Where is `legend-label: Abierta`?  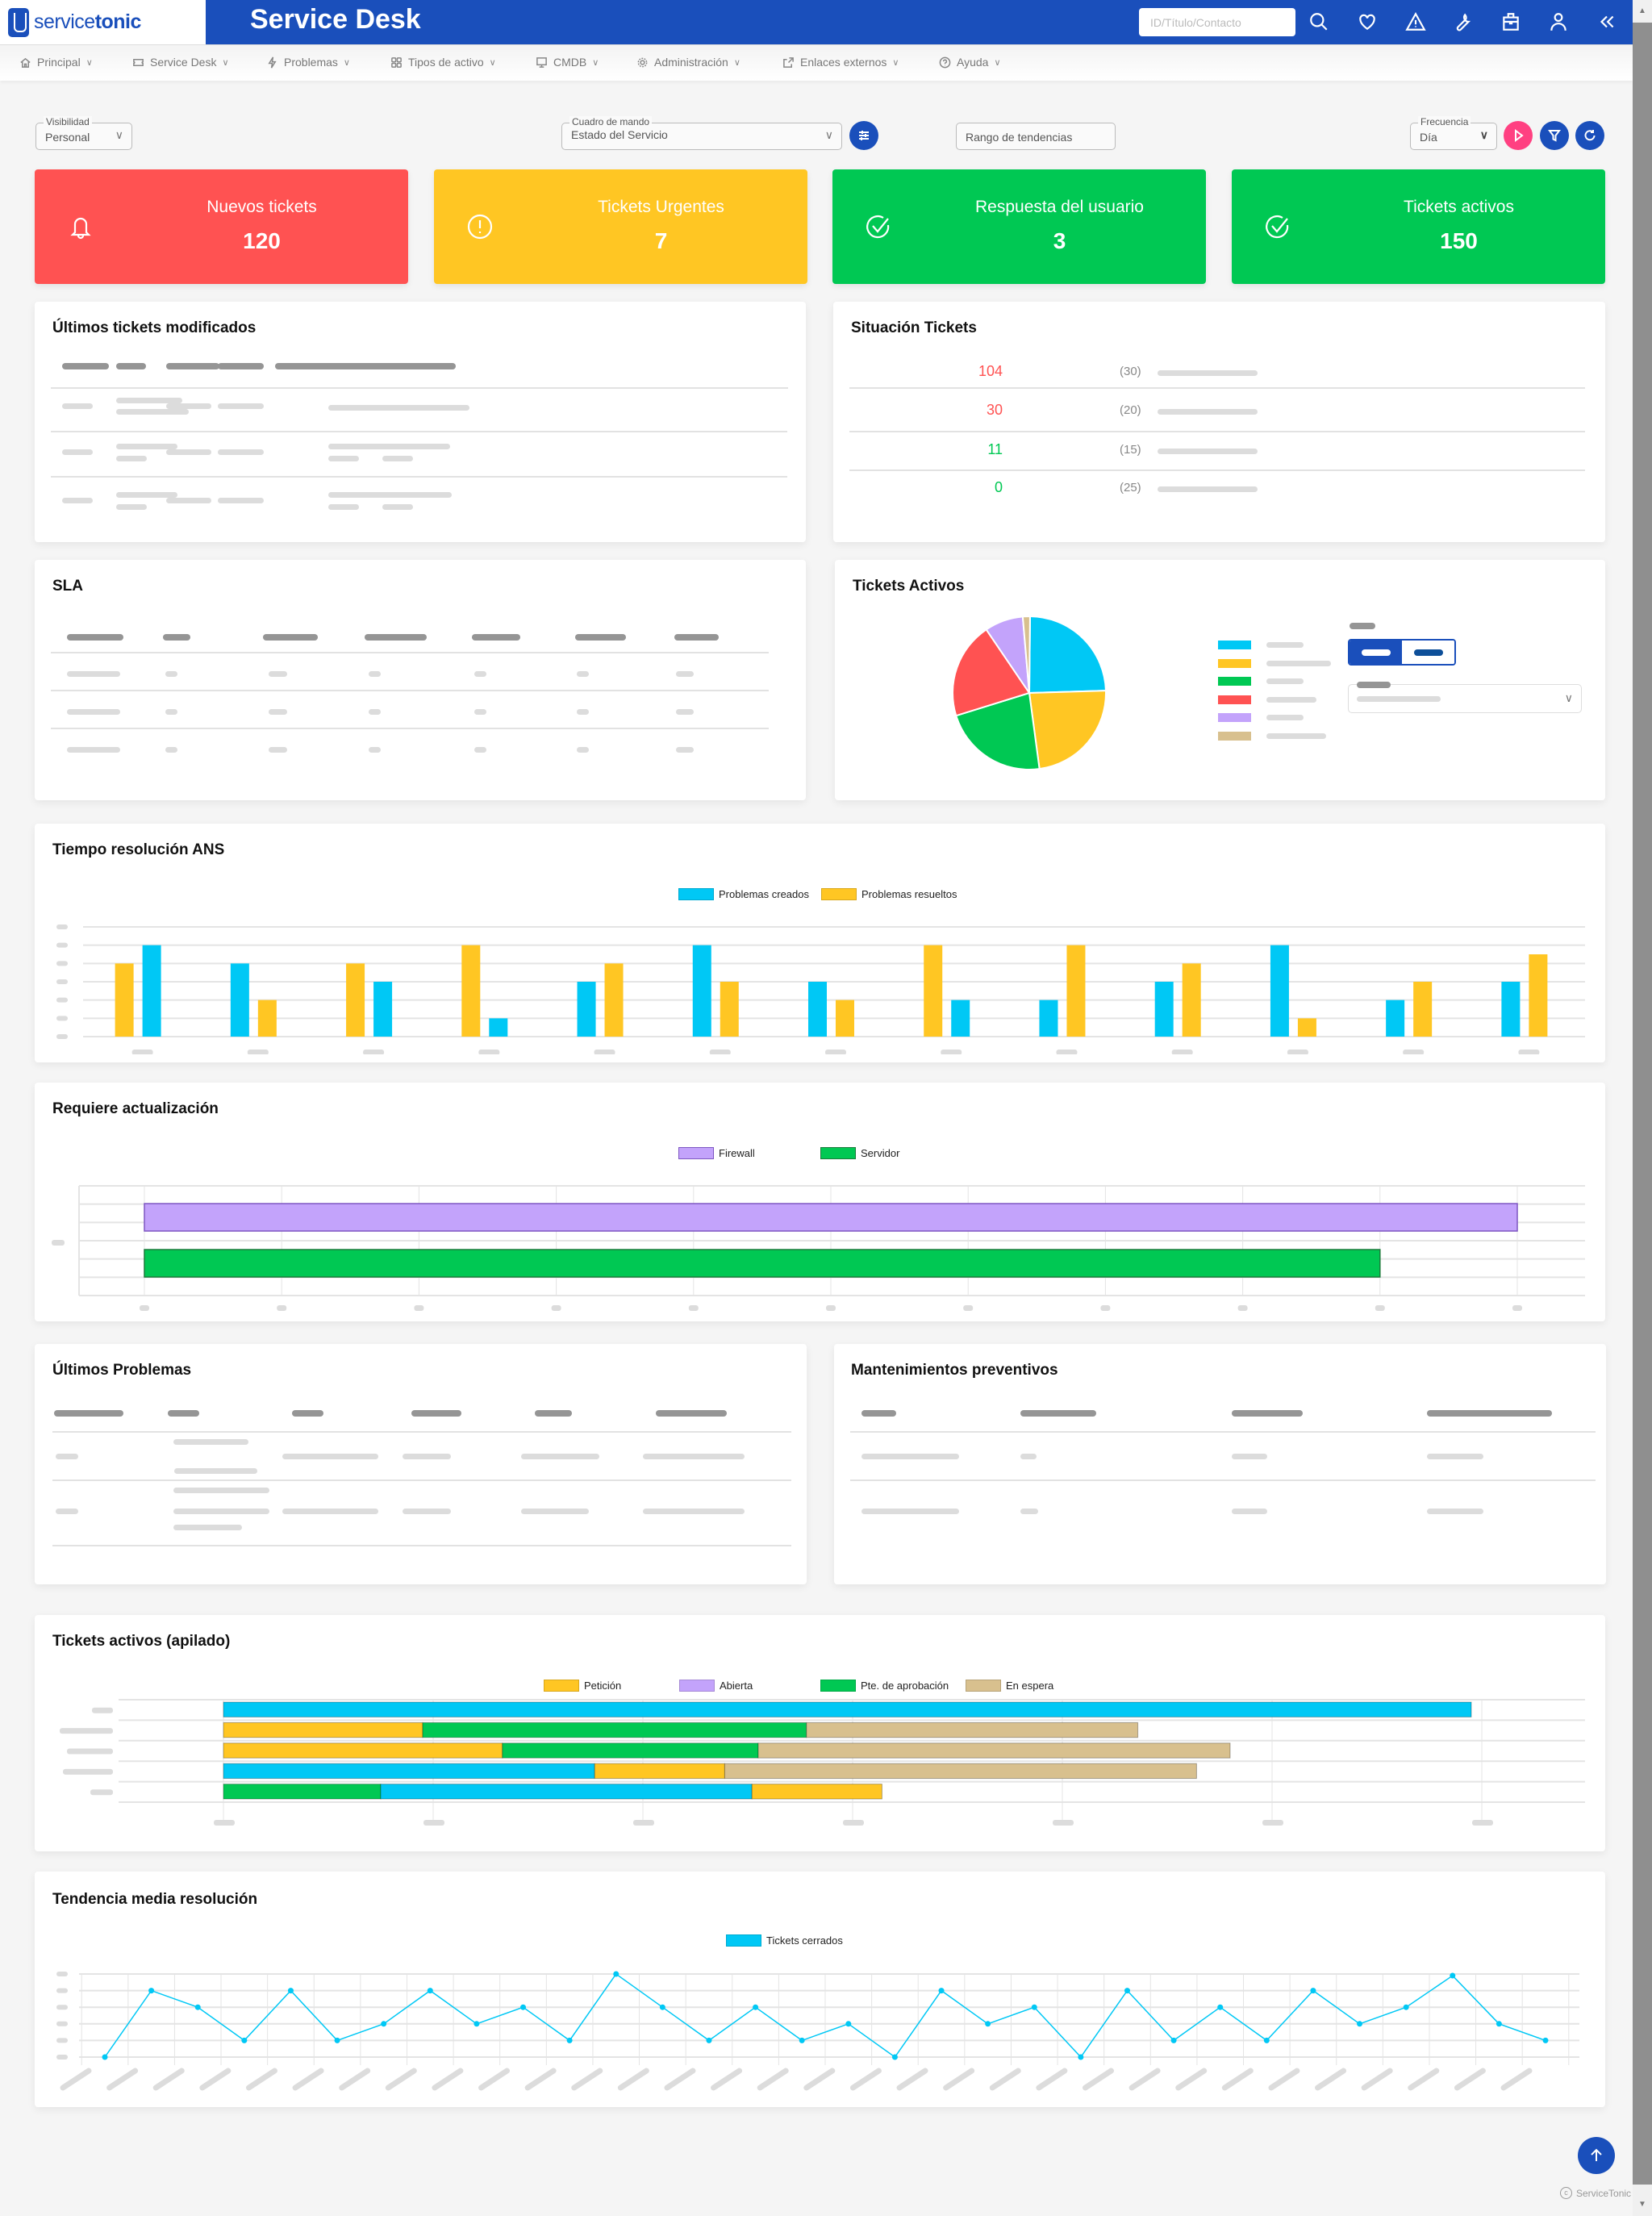 legend-label: Abierta is located at coordinates (736, 1686).